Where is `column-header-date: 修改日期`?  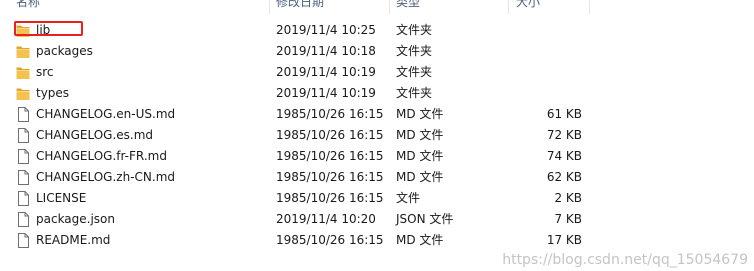 column-header-date: 修改日期 is located at coordinates (300, 6).